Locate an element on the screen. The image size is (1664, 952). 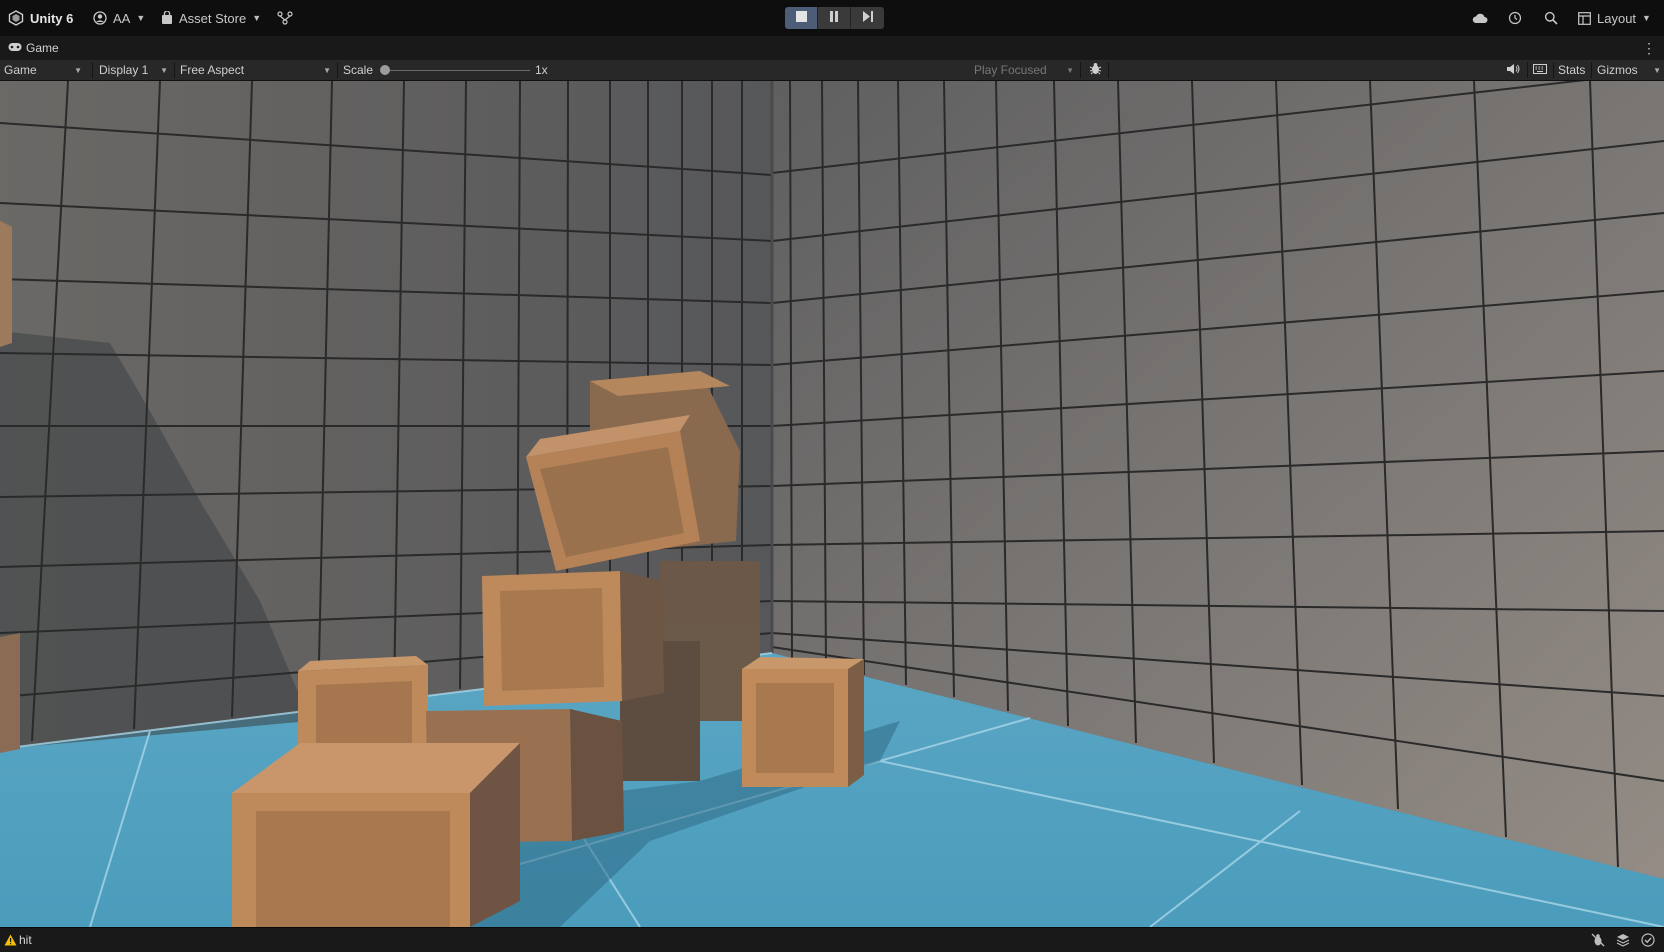
asset-store-dropdown: Asset Store ▼ is located at coordinates (211, 18).